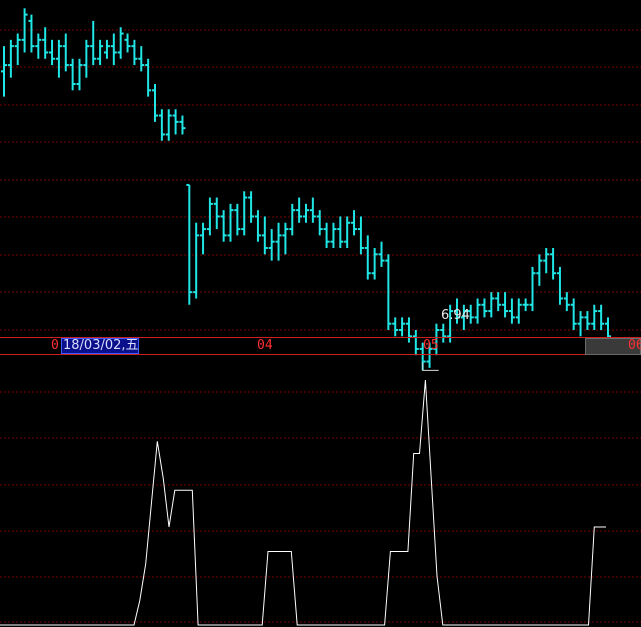 The width and height of the screenshot is (641, 627). What do you see at coordinates (265, 345) in the screenshot?
I see `month-label-04: 04` at bounding box center [265, 345].